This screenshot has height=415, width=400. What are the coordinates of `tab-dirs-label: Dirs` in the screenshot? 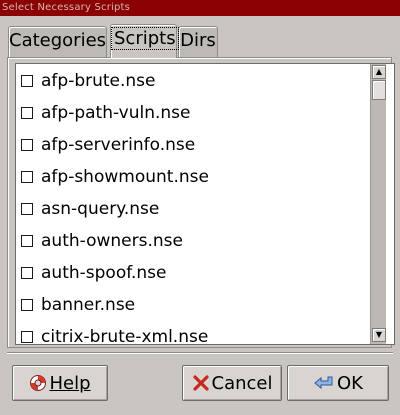 It's located at (198, 40).